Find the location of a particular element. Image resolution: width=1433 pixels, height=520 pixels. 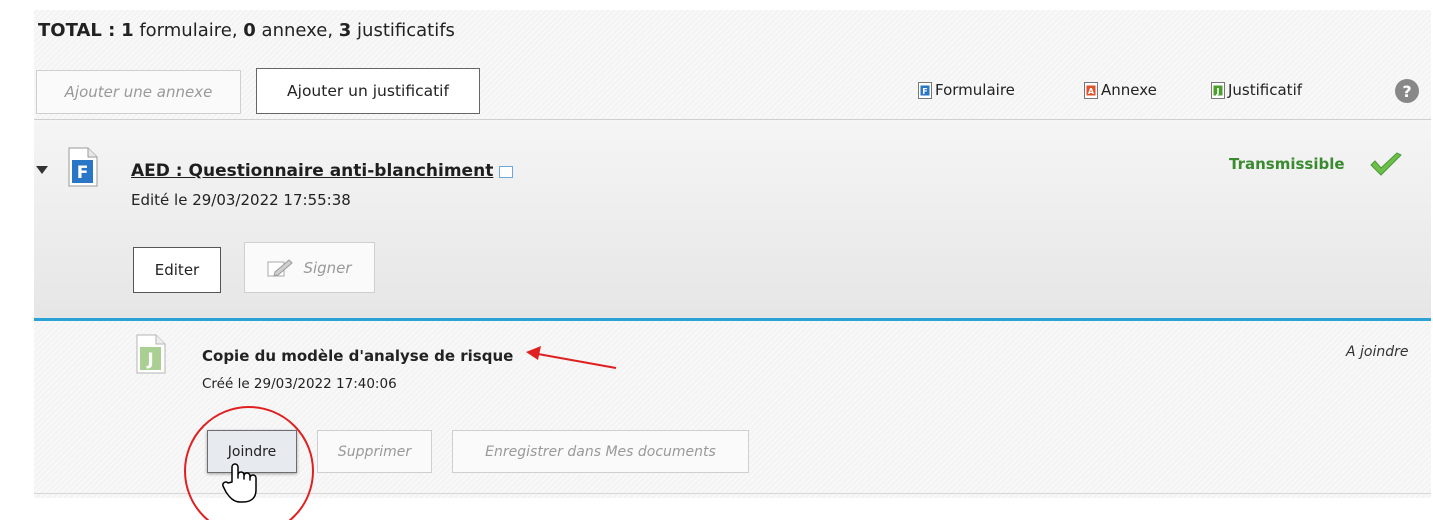

annotation-circle is located at coordinates (249, 463).